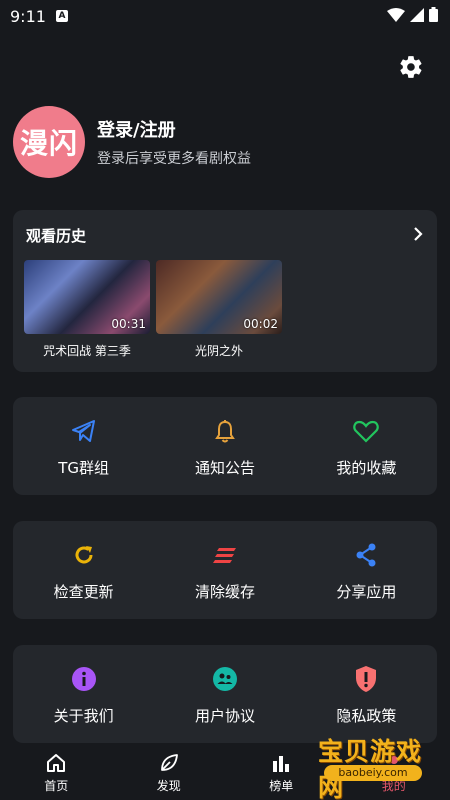  Describe the element at coordinates (225, 679) in the screenshot. I see `agreement-icon` at that location.